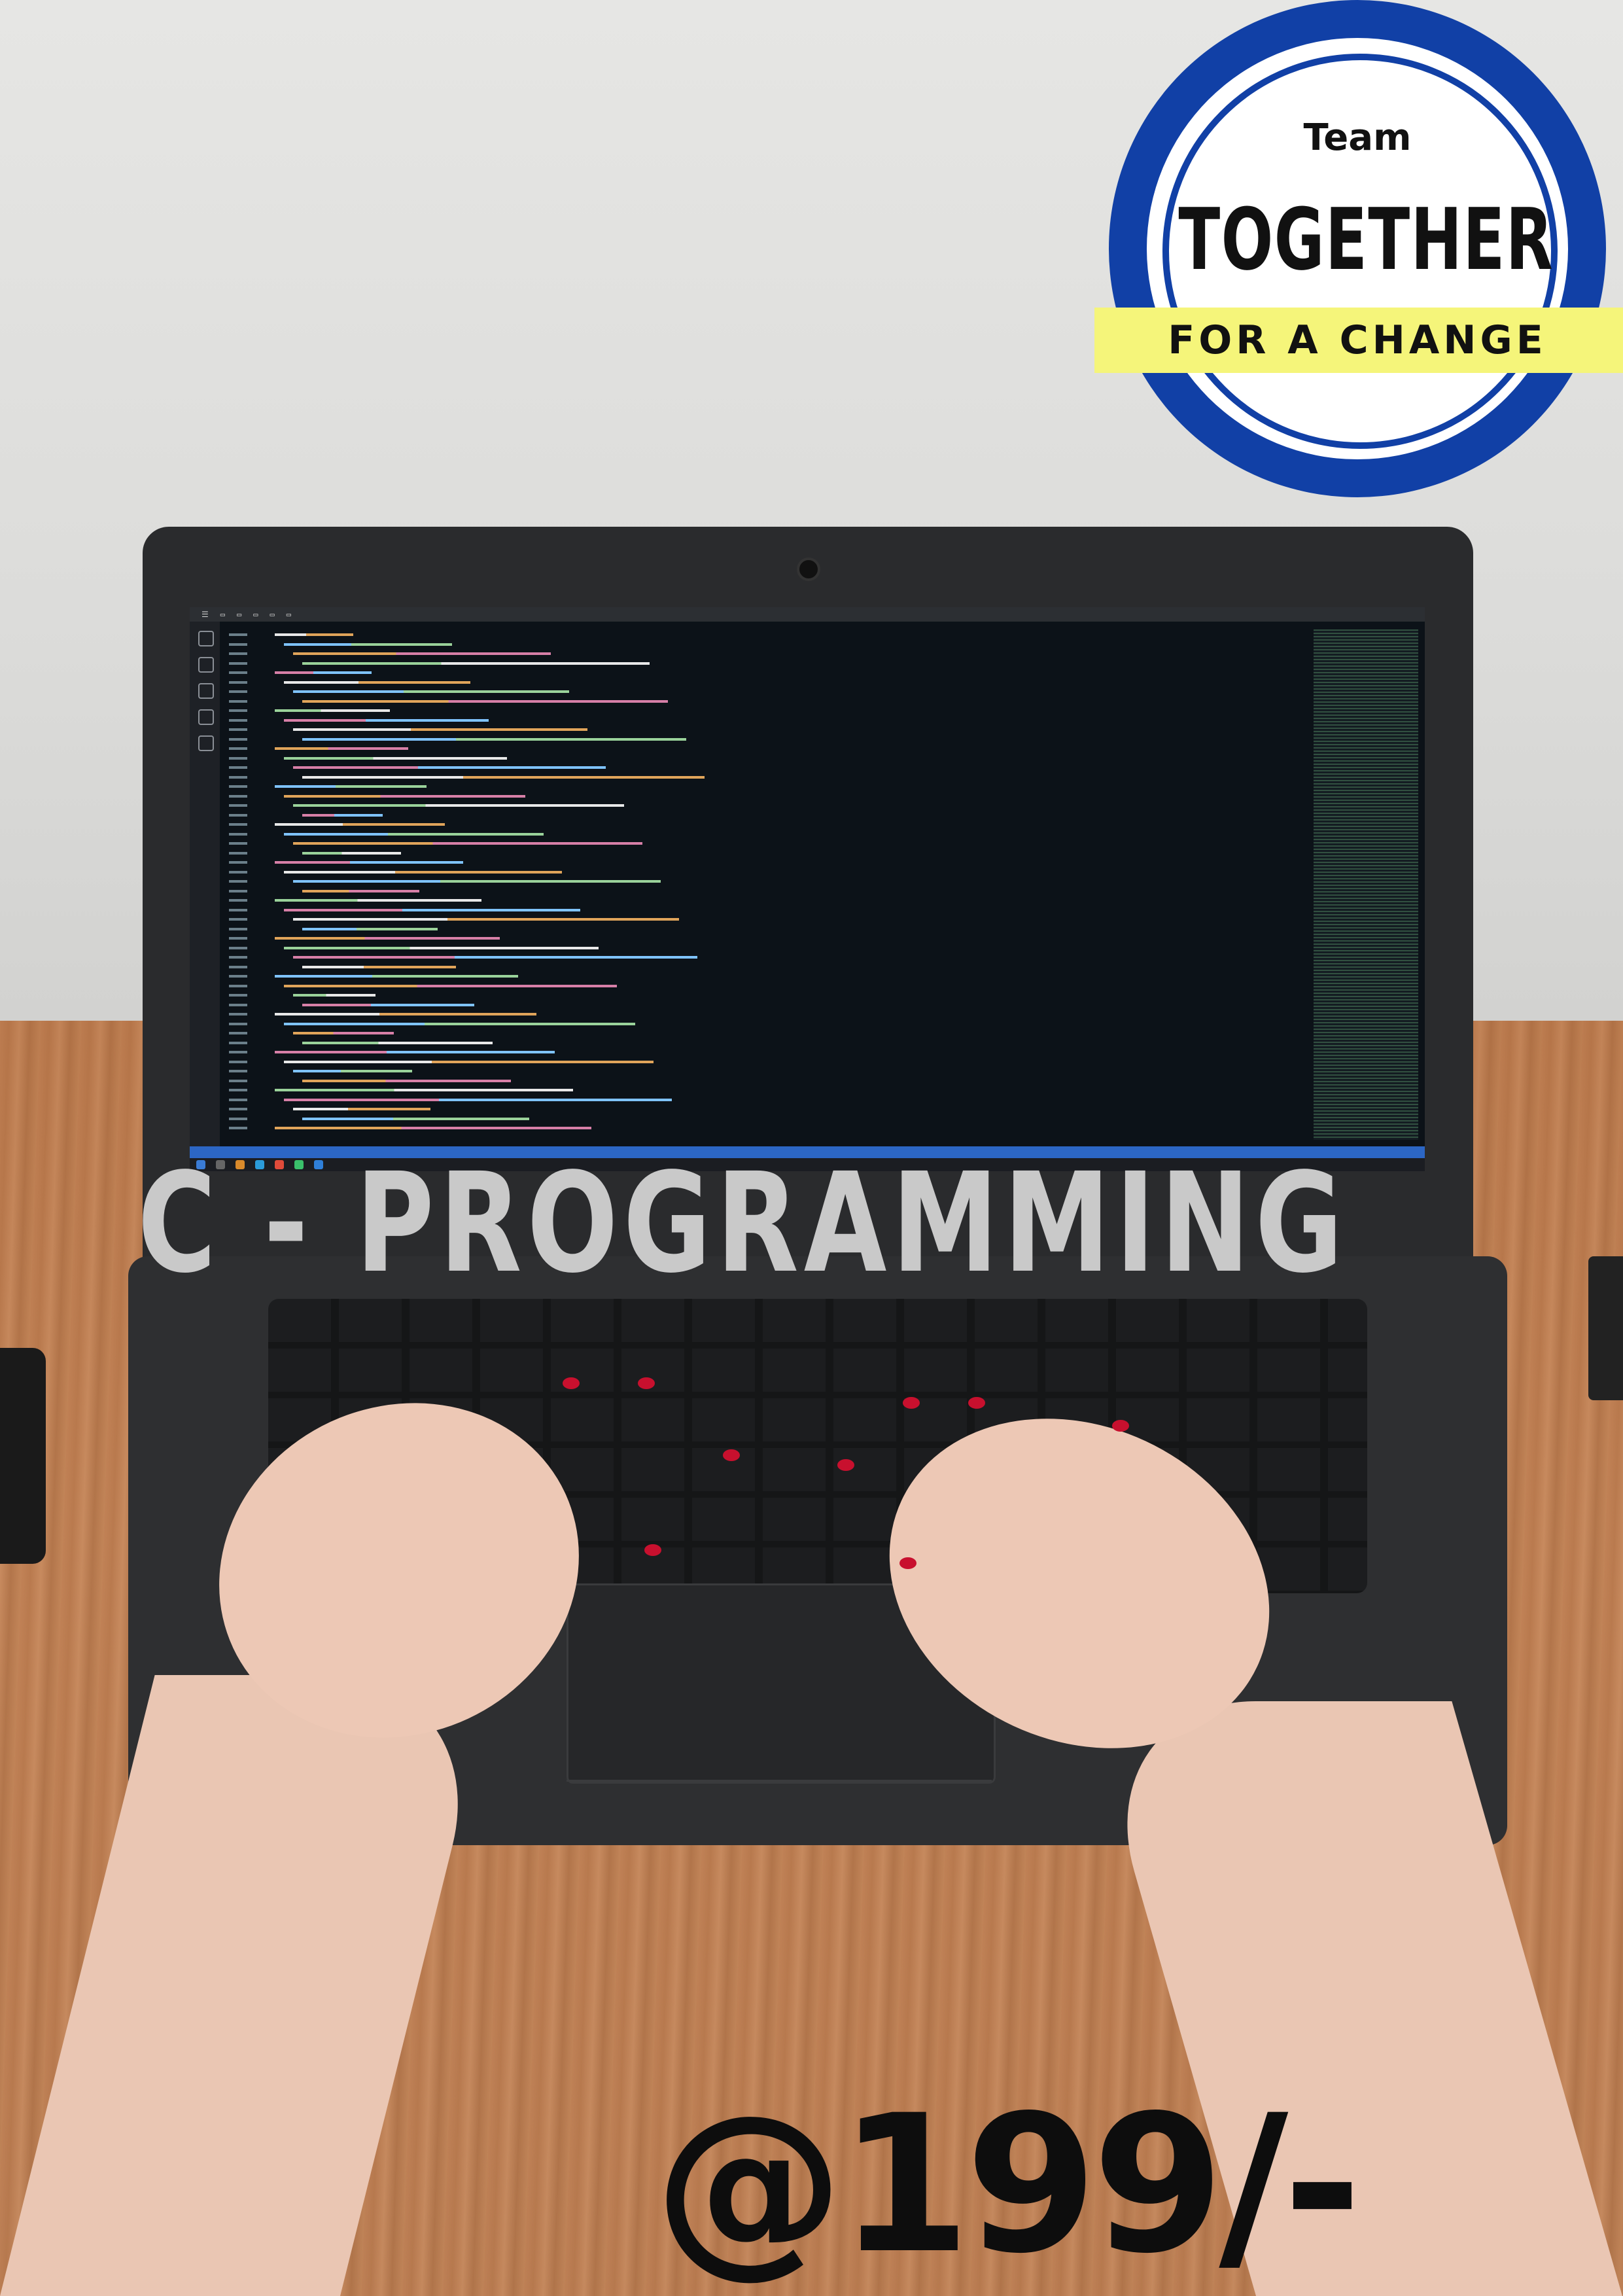  I want to click on badge-together-text: TOGETHER, so click(1366, 240).